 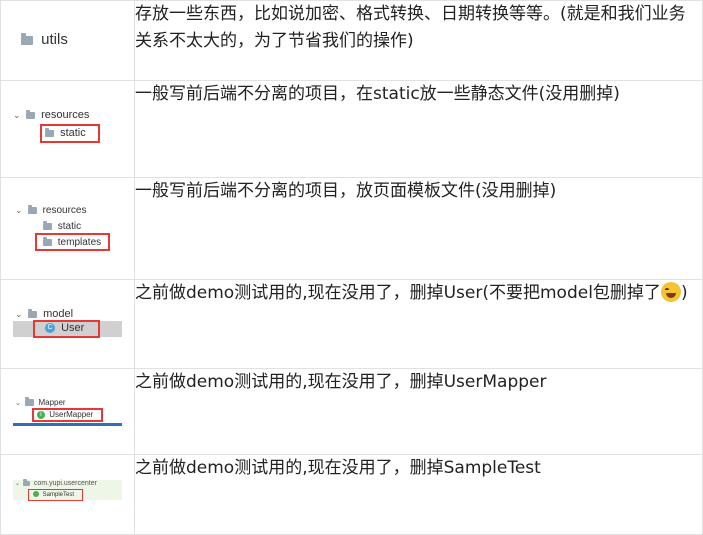 What do you see at coordinates (346, 191) in the screenshot?
I see `description-text: 一般写前后端不分离的项目，放页面模板文件(没用删掉)` at bounding box center [346, 191].